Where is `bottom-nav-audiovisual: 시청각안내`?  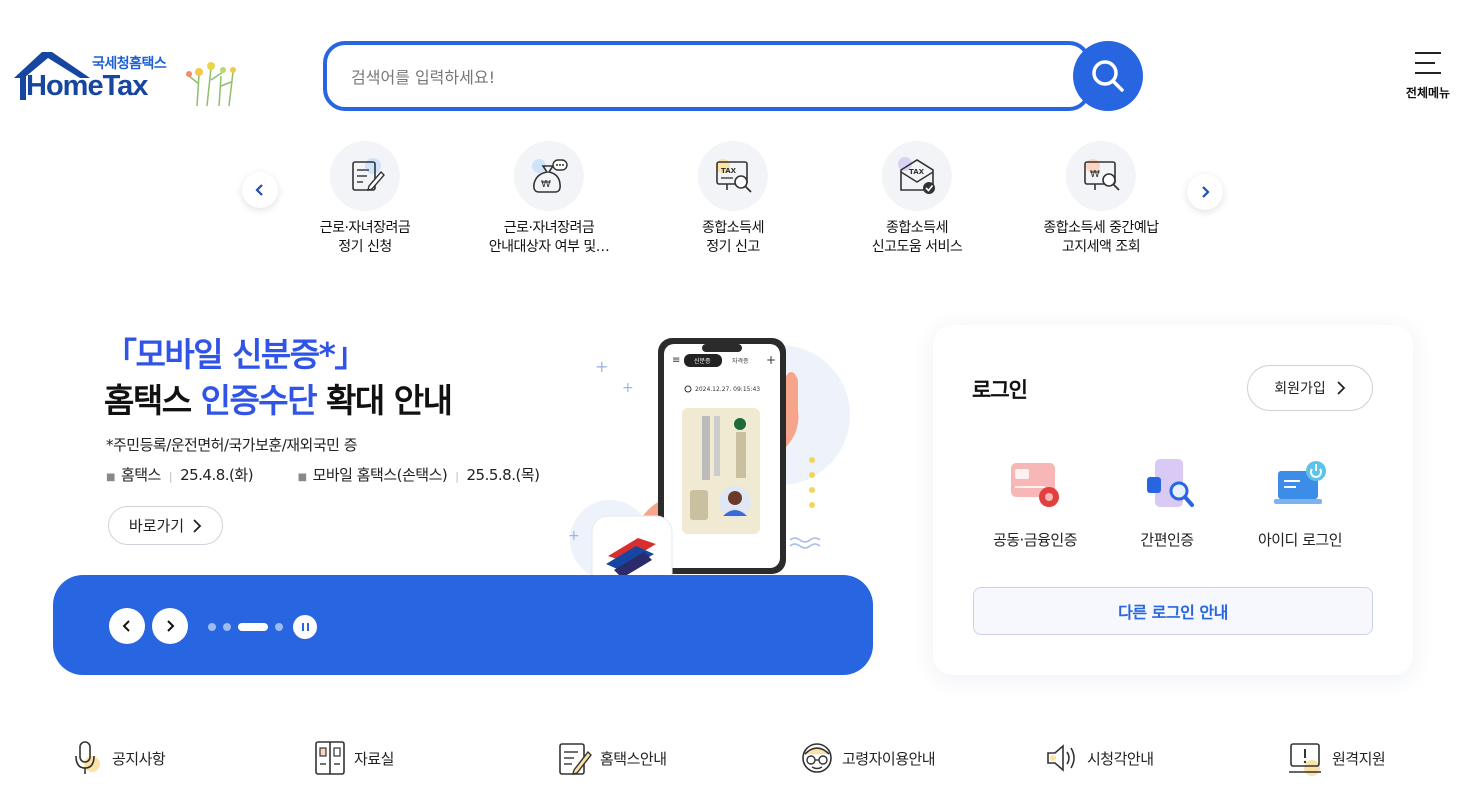 bottom-nav-audiovisual: 시청각안내 is located at coordinates (1099, 758).